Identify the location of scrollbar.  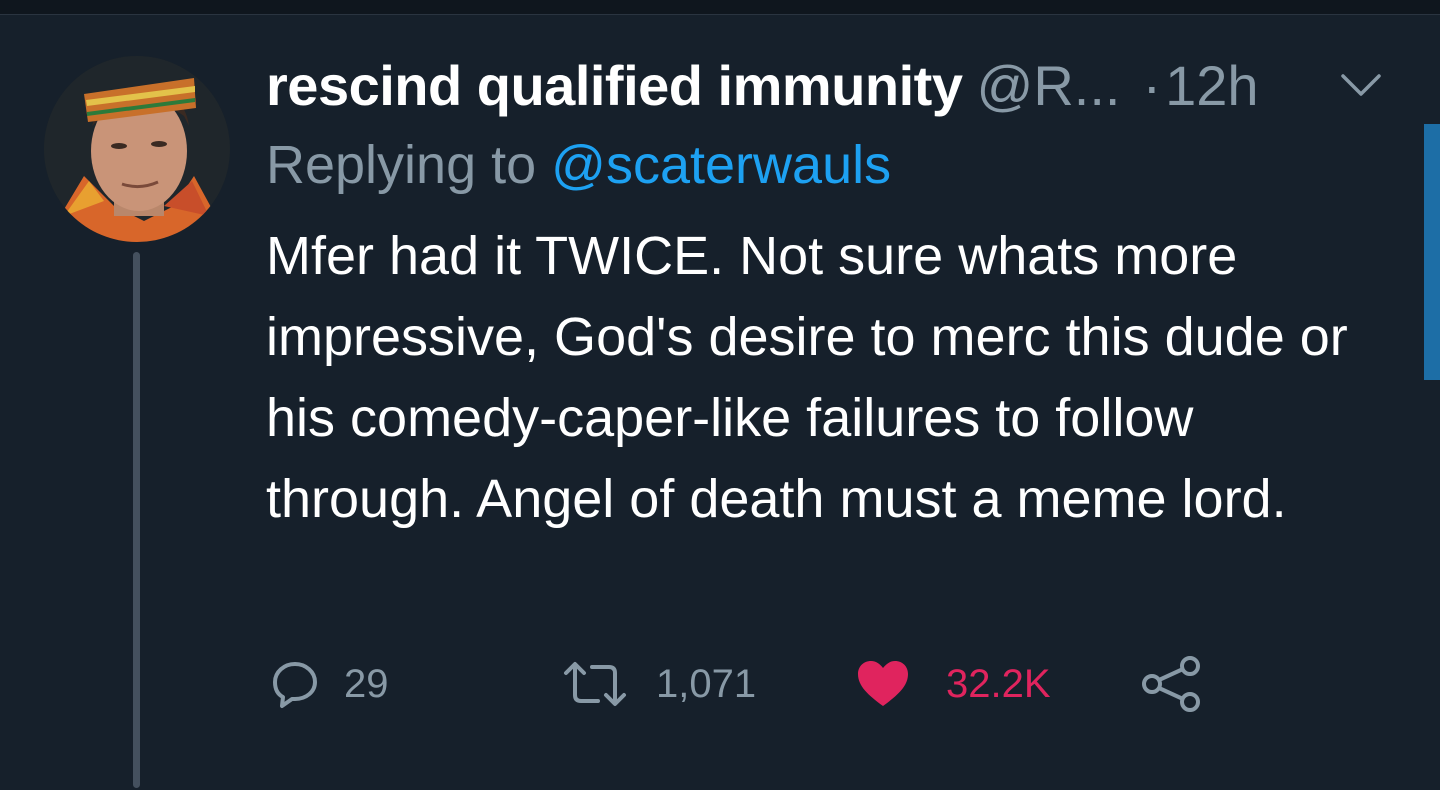
(1432, 252).